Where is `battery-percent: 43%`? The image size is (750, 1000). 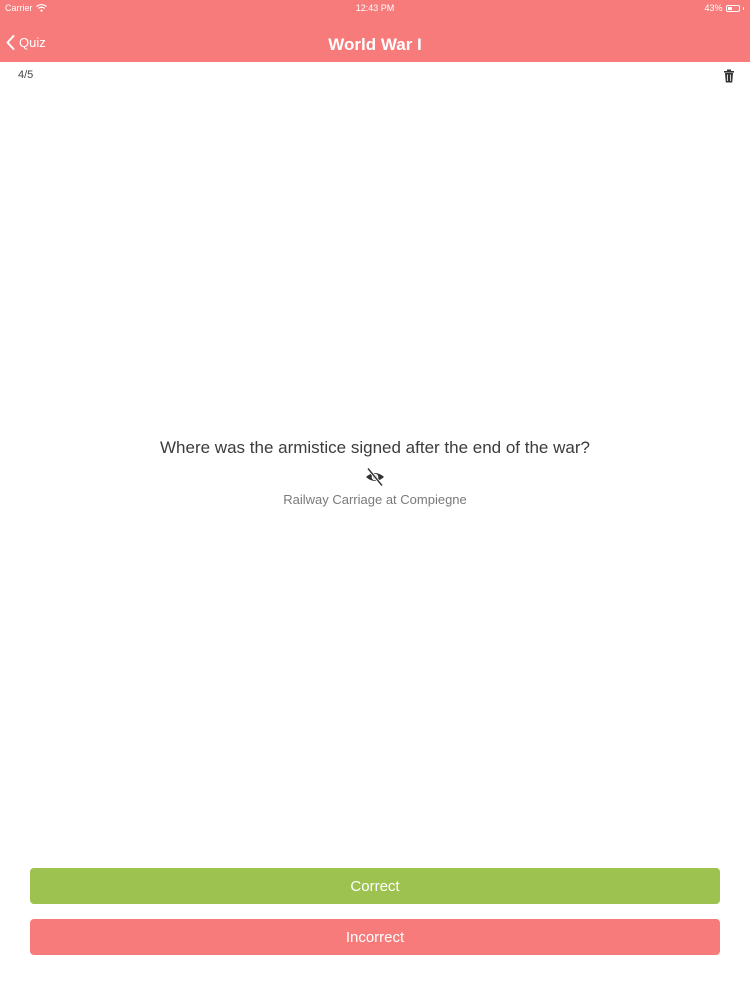 battery-percent: 43% is located at coordinates (713, 8).